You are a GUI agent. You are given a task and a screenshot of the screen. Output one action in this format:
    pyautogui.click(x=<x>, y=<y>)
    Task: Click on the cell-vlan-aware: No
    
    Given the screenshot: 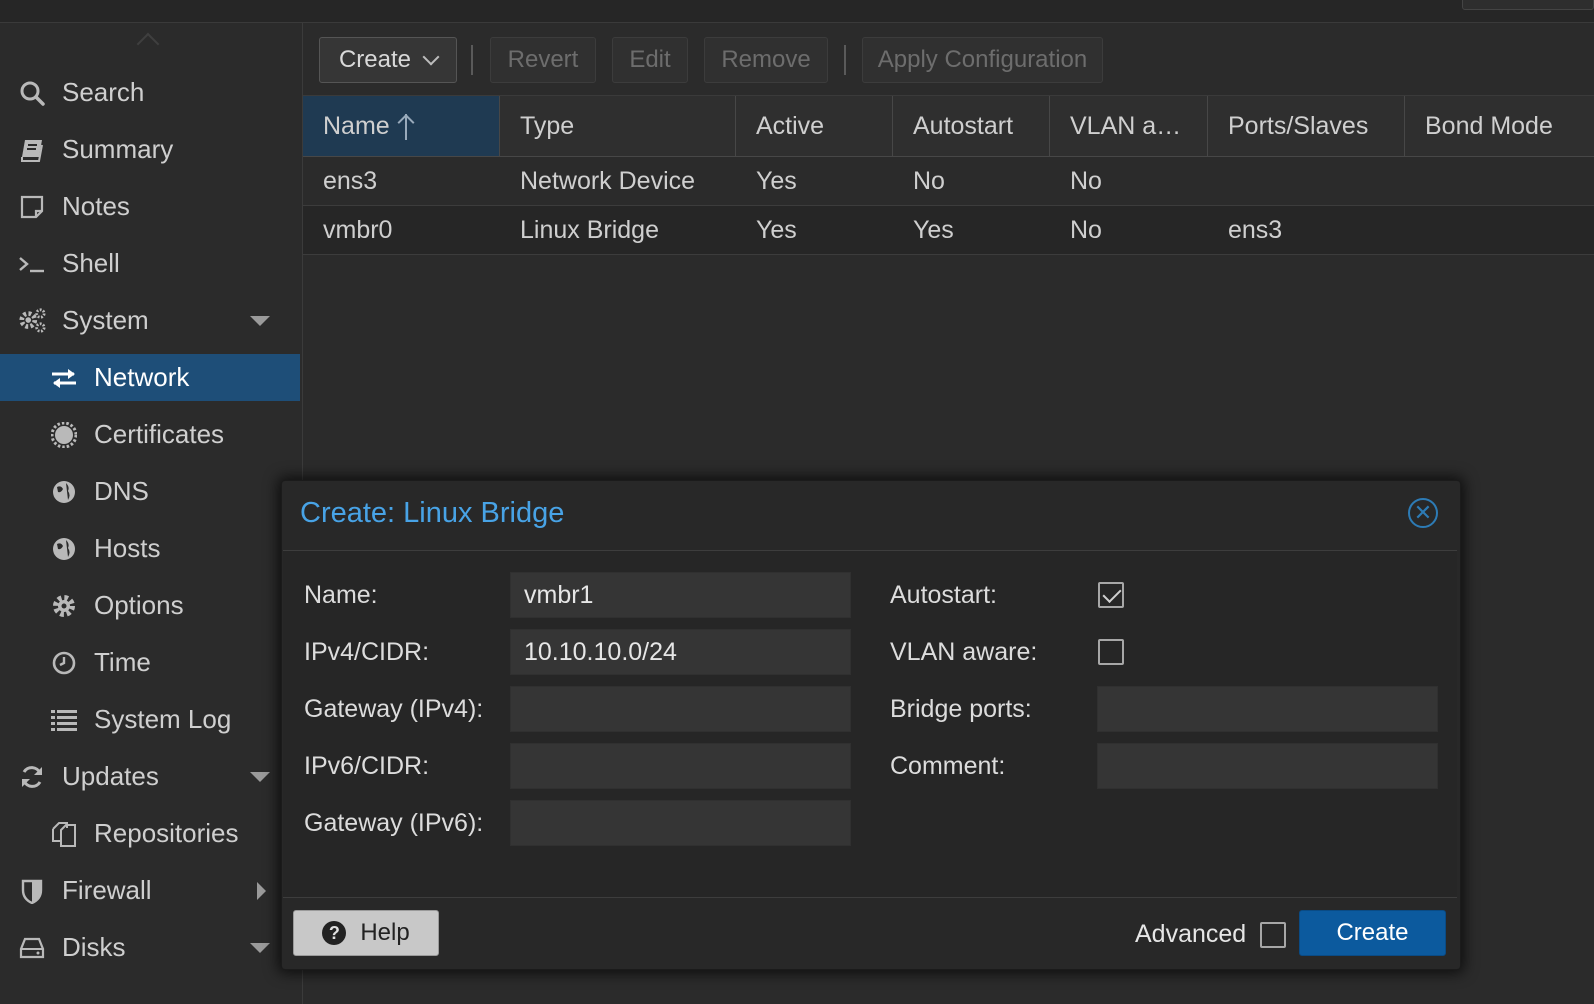 What is the action you would take?
    pyautogui.click(x=1086, y=180)
    